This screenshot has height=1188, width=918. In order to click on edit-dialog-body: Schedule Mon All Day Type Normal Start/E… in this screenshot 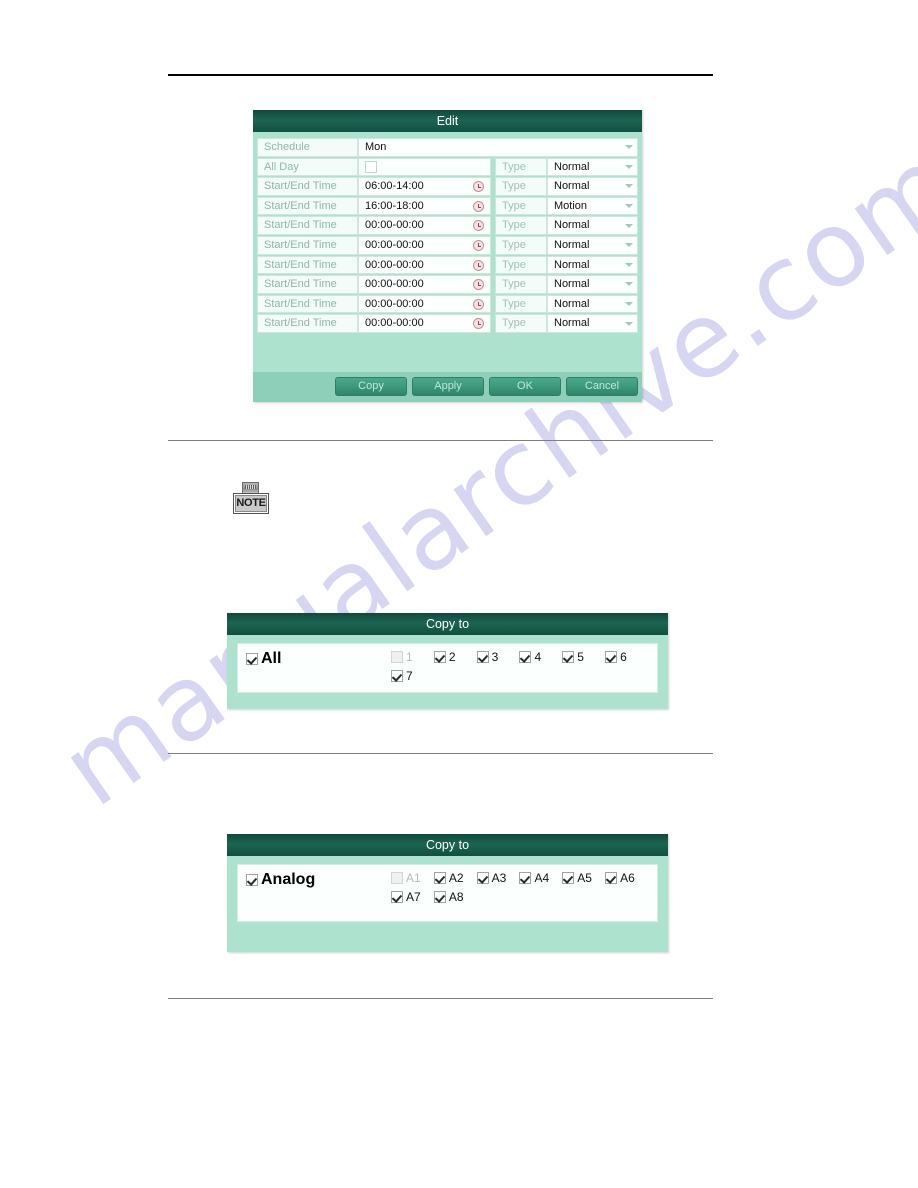, I will do `click(447, 244)`.